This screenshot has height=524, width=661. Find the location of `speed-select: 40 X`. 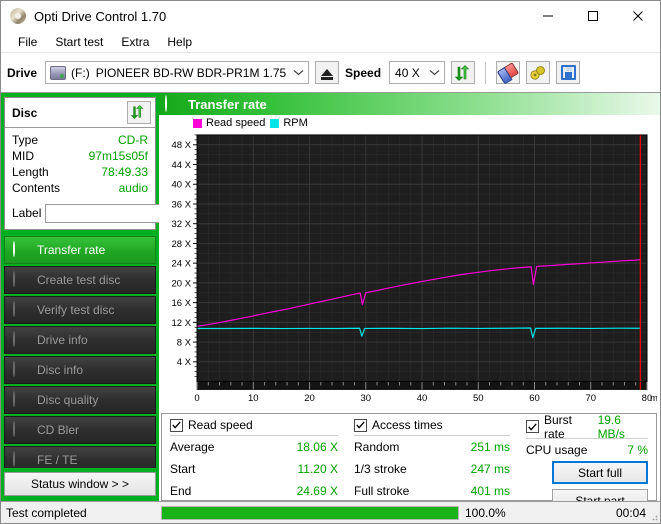

speed-select: 40 X is located at coordinates (417, 72).